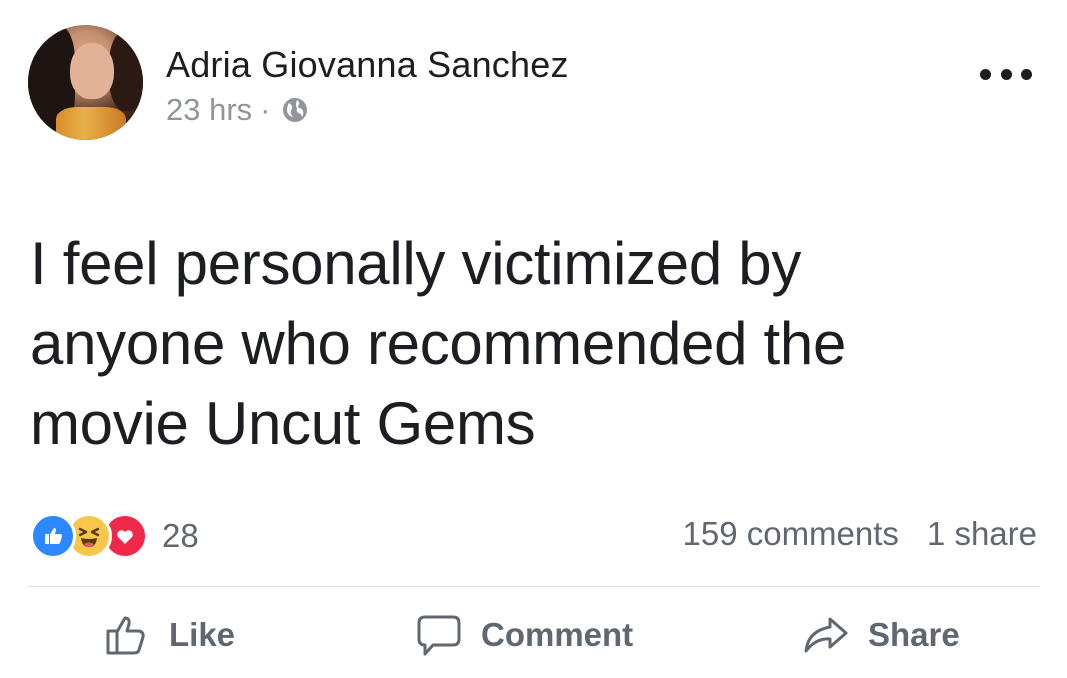 The height and width of the screenshot is (678, 1067). I want to click on like-button-label: Like, so click(202, 634).